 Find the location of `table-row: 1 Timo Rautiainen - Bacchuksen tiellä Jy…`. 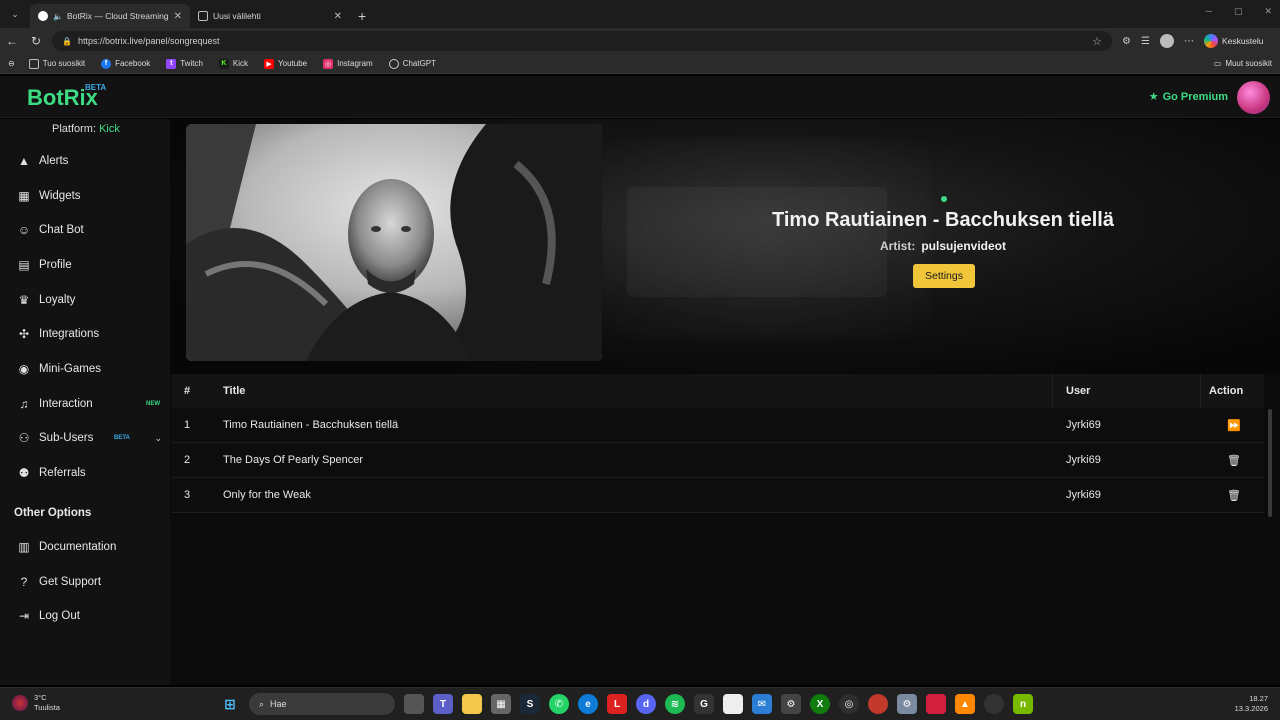

table-row: 1 Timo Rautiainen - Bacchuksen tiellä Jy… is located at coordinates (718, 425).